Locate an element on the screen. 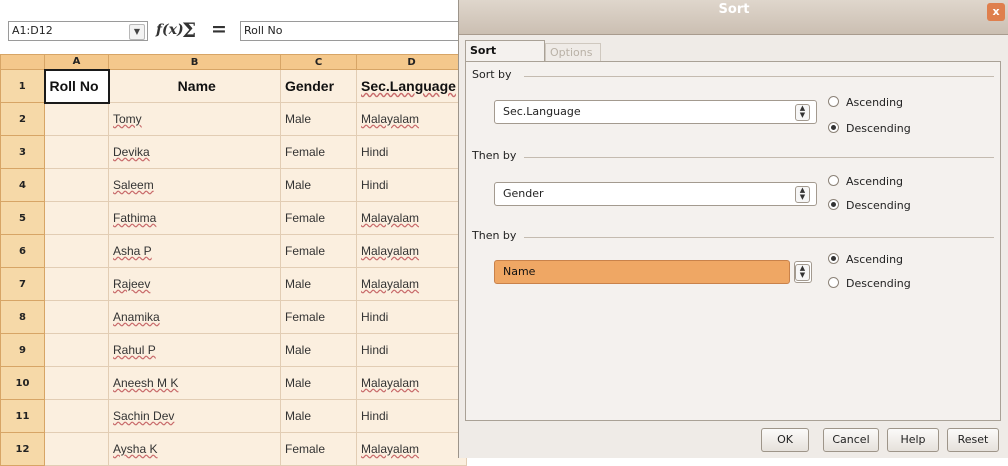 This screenshot has width=1008, height=466. ok-button: OK is located at coordinates (785, 440).